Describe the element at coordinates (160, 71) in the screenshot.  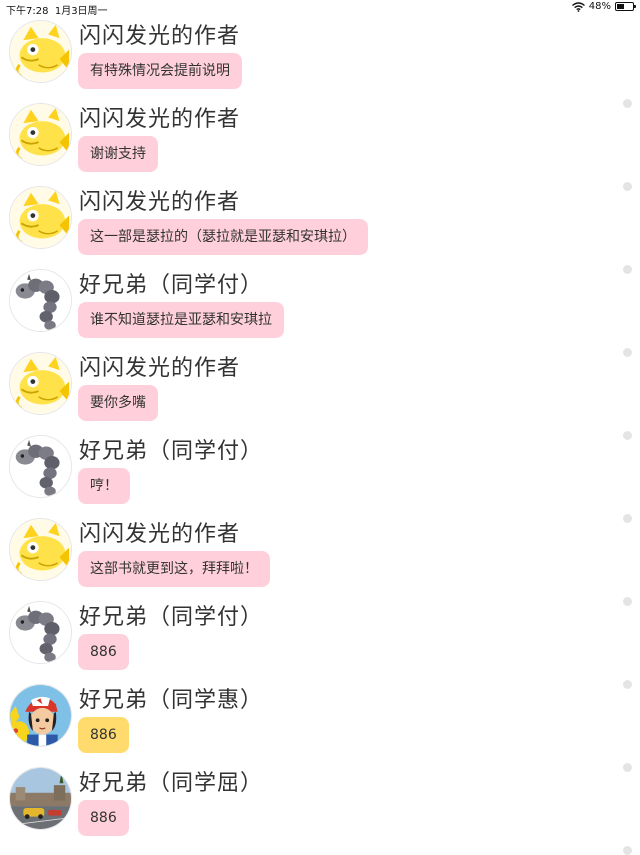
I see `message-bubble: 有特殊情况会提前说明` at that location.